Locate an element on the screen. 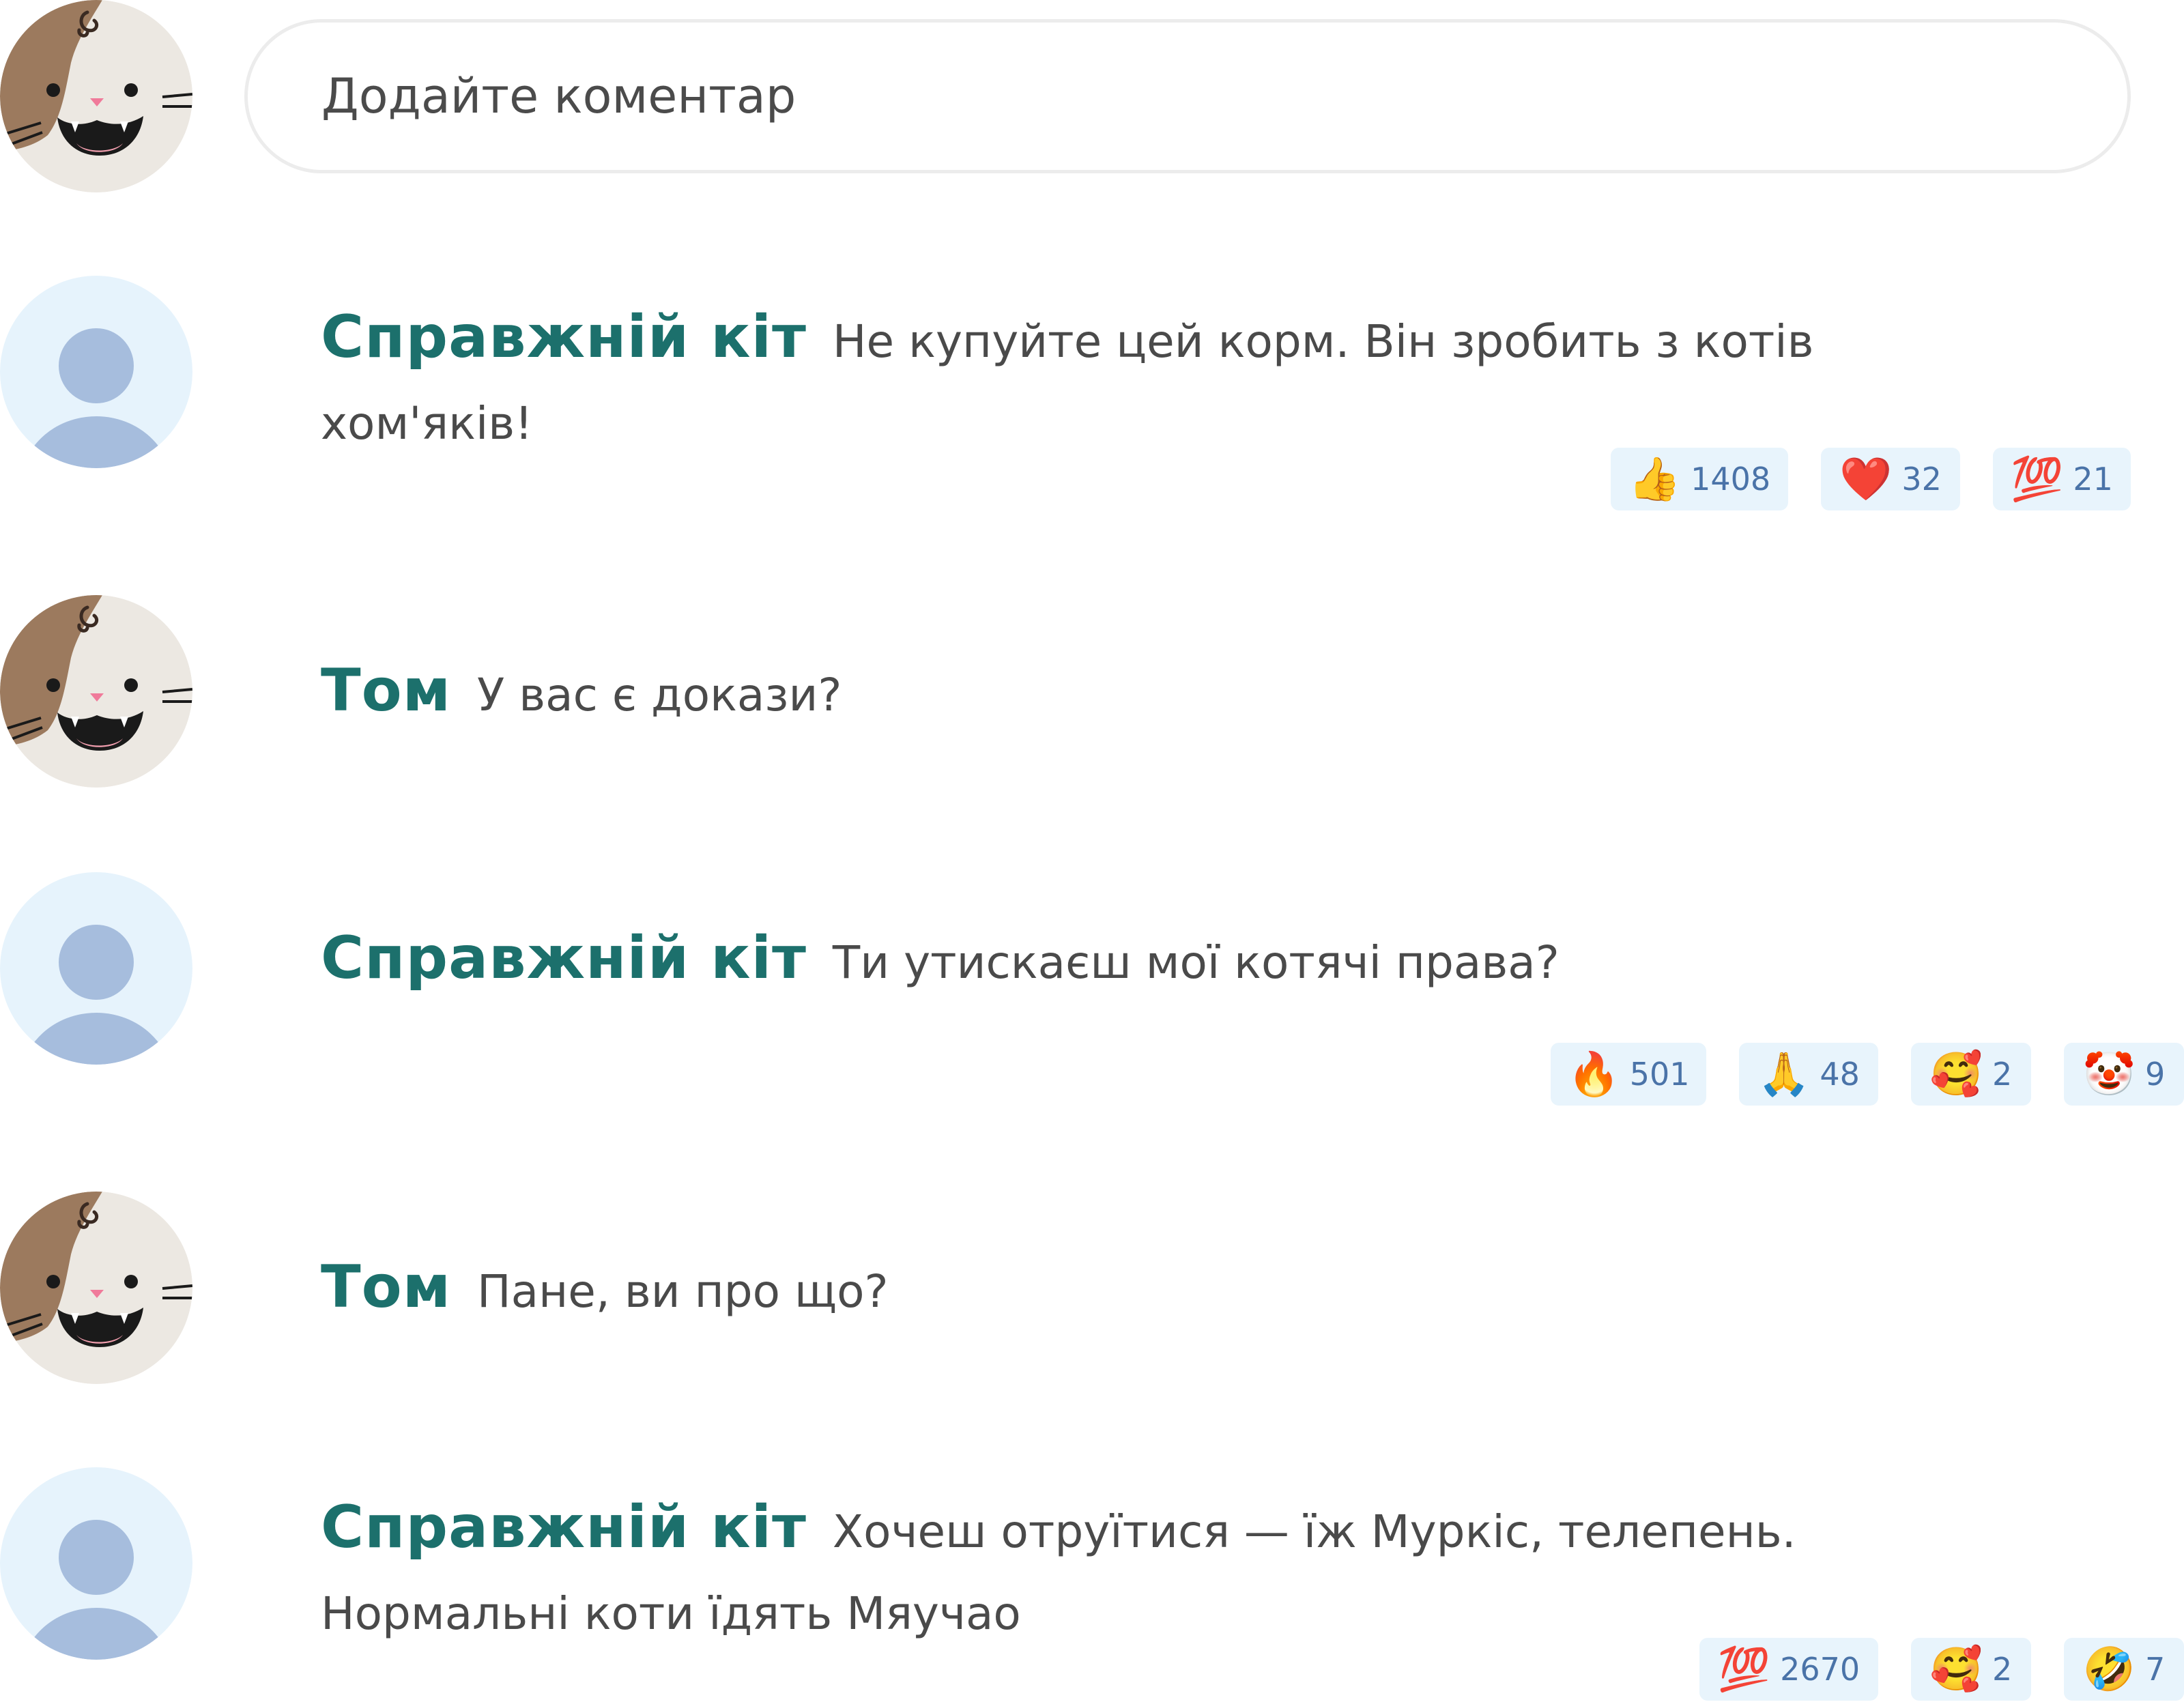 The height and width of the screenshot is (1702, 2184). fire-icon: 🔥 is located at coordinates (1593, 1074).